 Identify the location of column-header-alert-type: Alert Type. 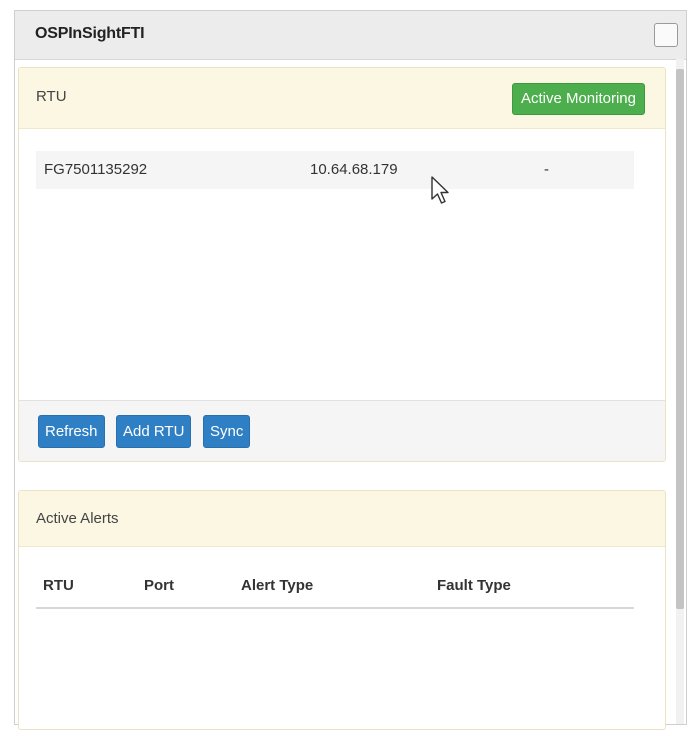
(277, 585).